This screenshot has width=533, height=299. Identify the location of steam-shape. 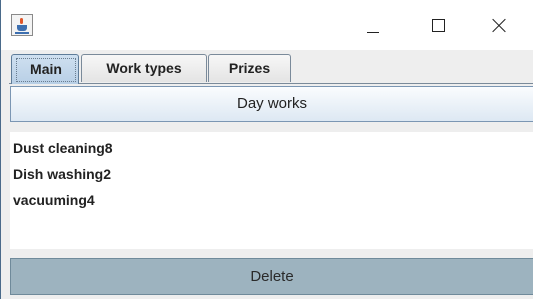
(21, 21).